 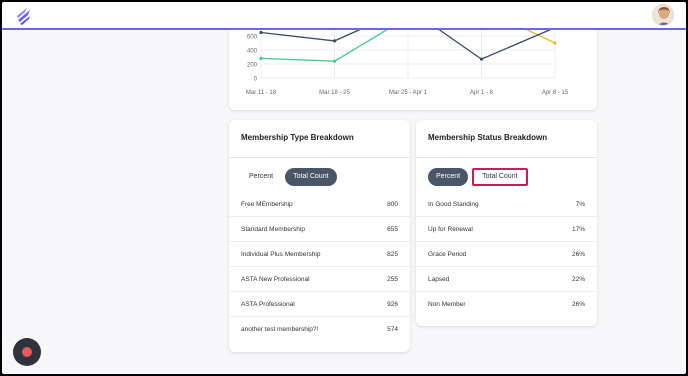 I want to click on membership-type-toggle: Percent Total Count, so click(x=289, y=177).